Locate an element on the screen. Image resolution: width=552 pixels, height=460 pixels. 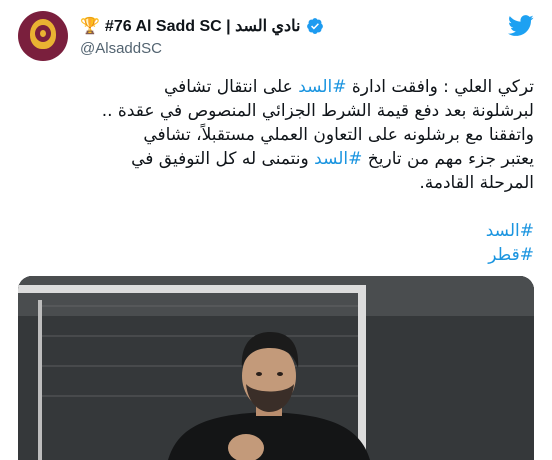
verified-badge-icon is located at coordinates (314, 26).